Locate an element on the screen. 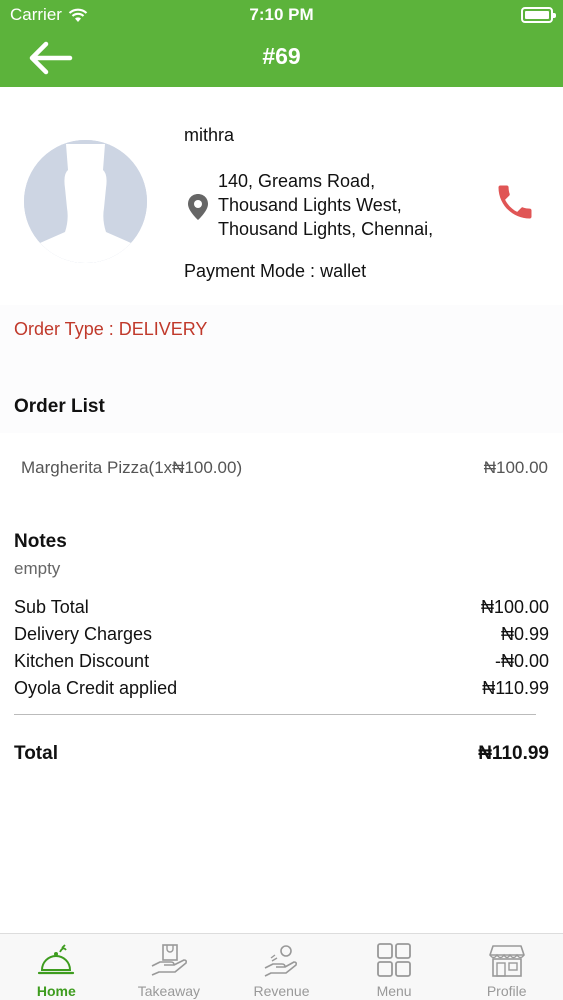 This screenshot has height=1000, width=563. total-label: Total is located at coordinates (36, 753).